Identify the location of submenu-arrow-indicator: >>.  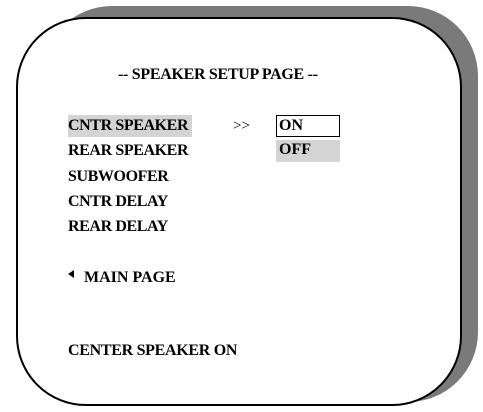
(241, 126).